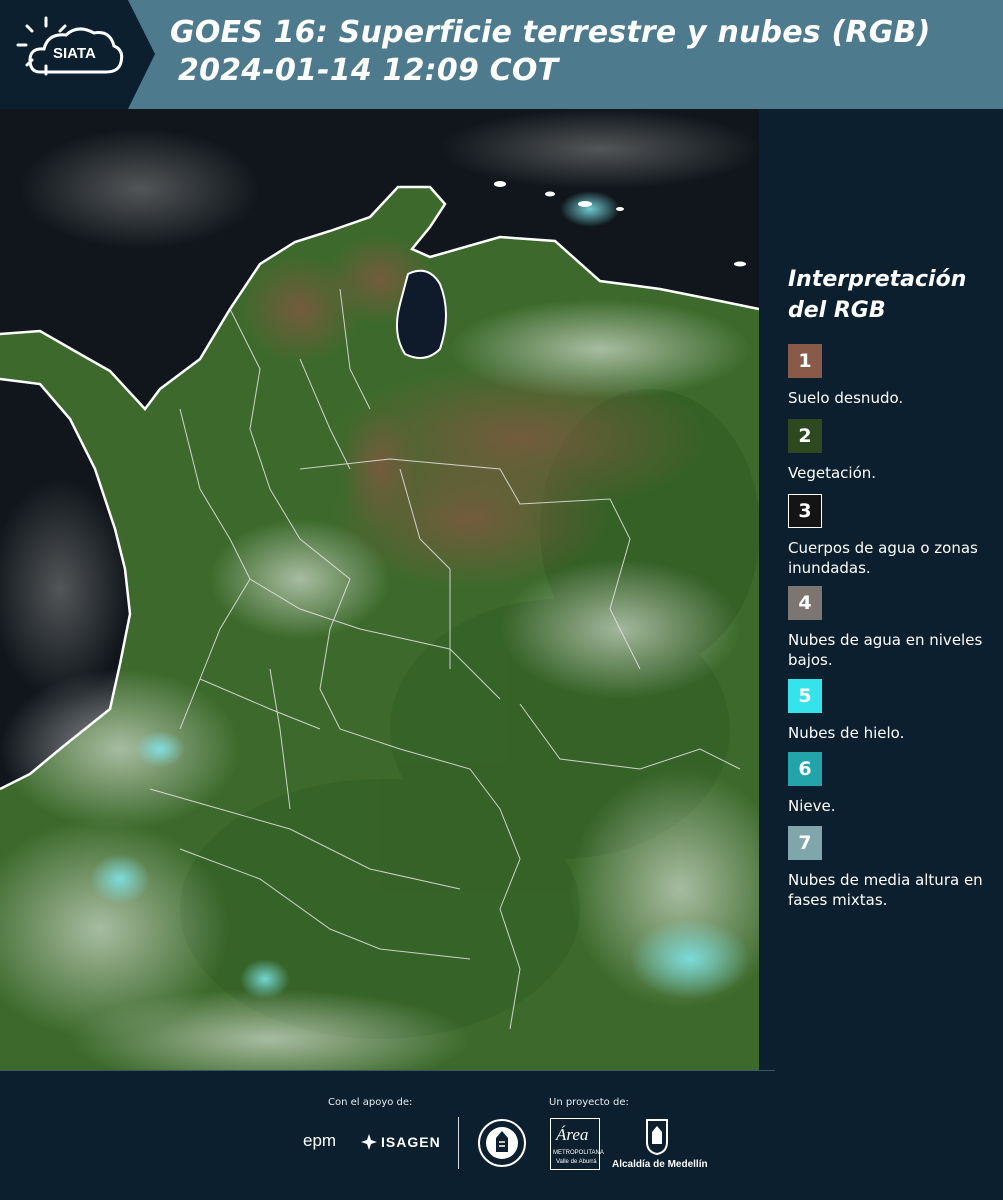  What do you see at coordinates (832, 473) in the screenshot?
I see `legend-label: Vegetación.` at bounding box center [832, 473].